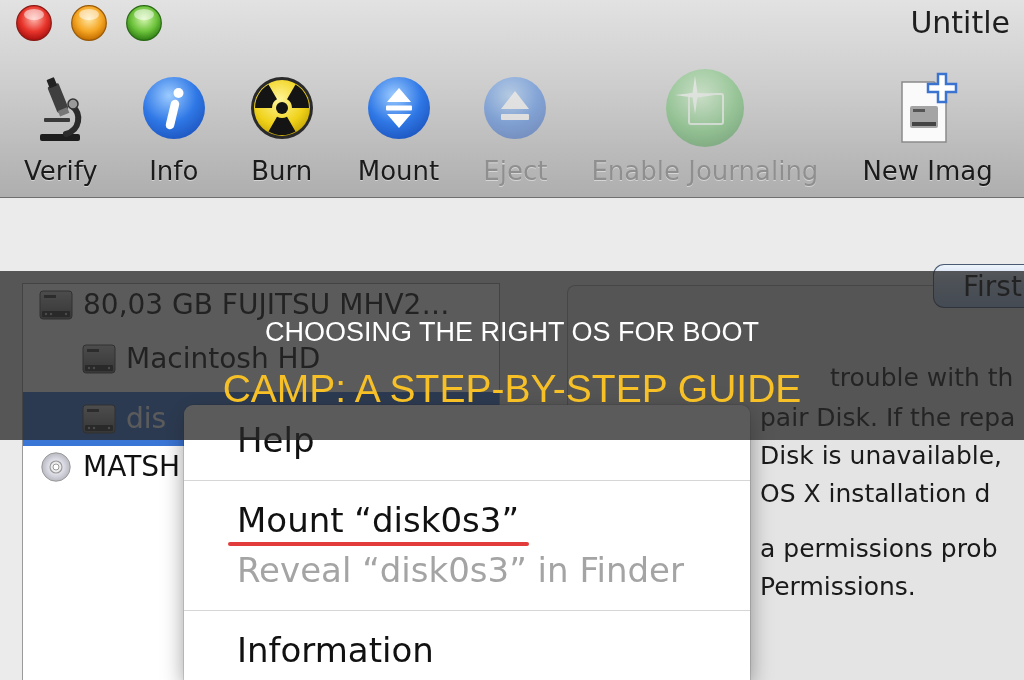  I want to click on zoom-button, so click(144, 23).